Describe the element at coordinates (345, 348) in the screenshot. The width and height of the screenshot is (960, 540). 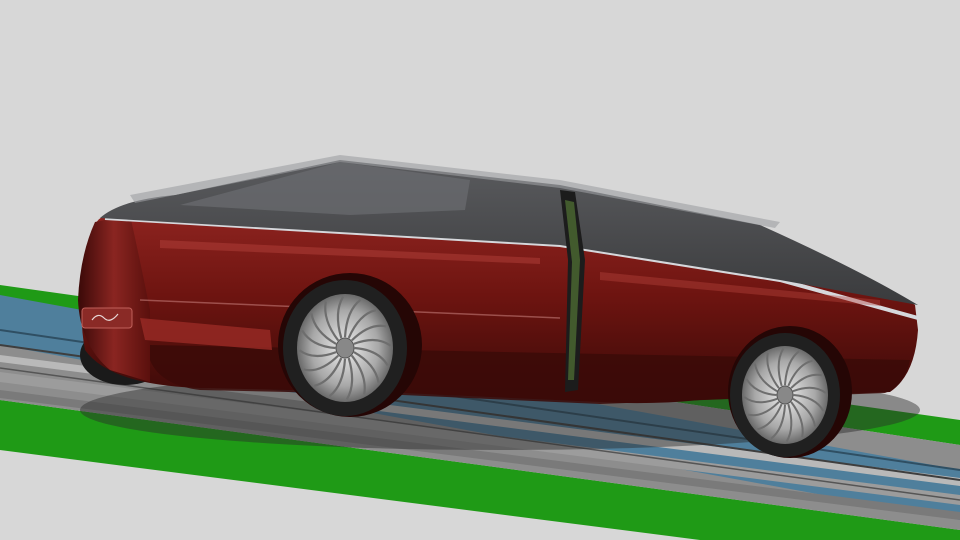
I see `rear-wheel` at that location.